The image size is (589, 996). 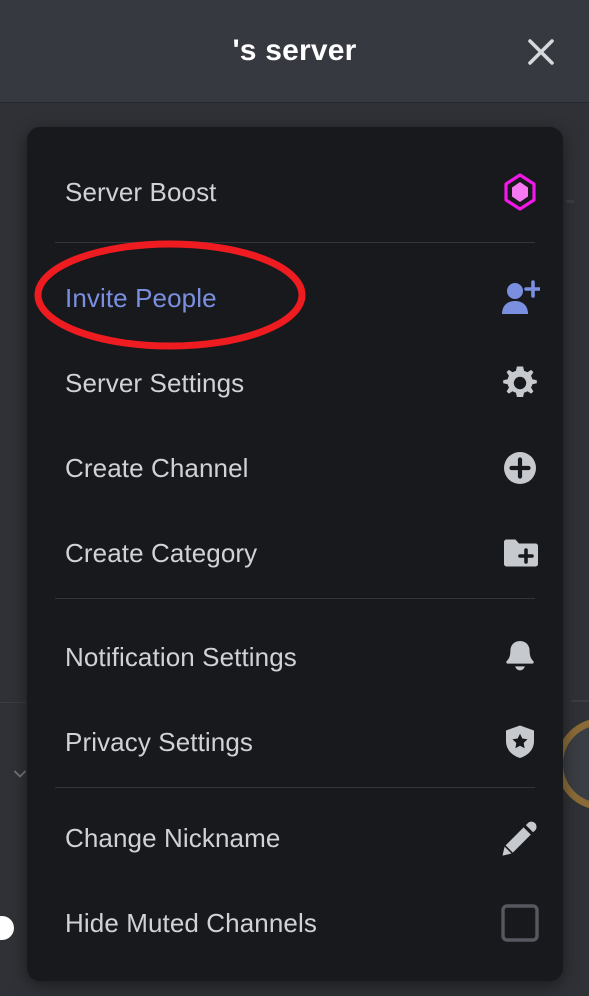 I want to click on page-title: 's server, so click(x=294, y=50).